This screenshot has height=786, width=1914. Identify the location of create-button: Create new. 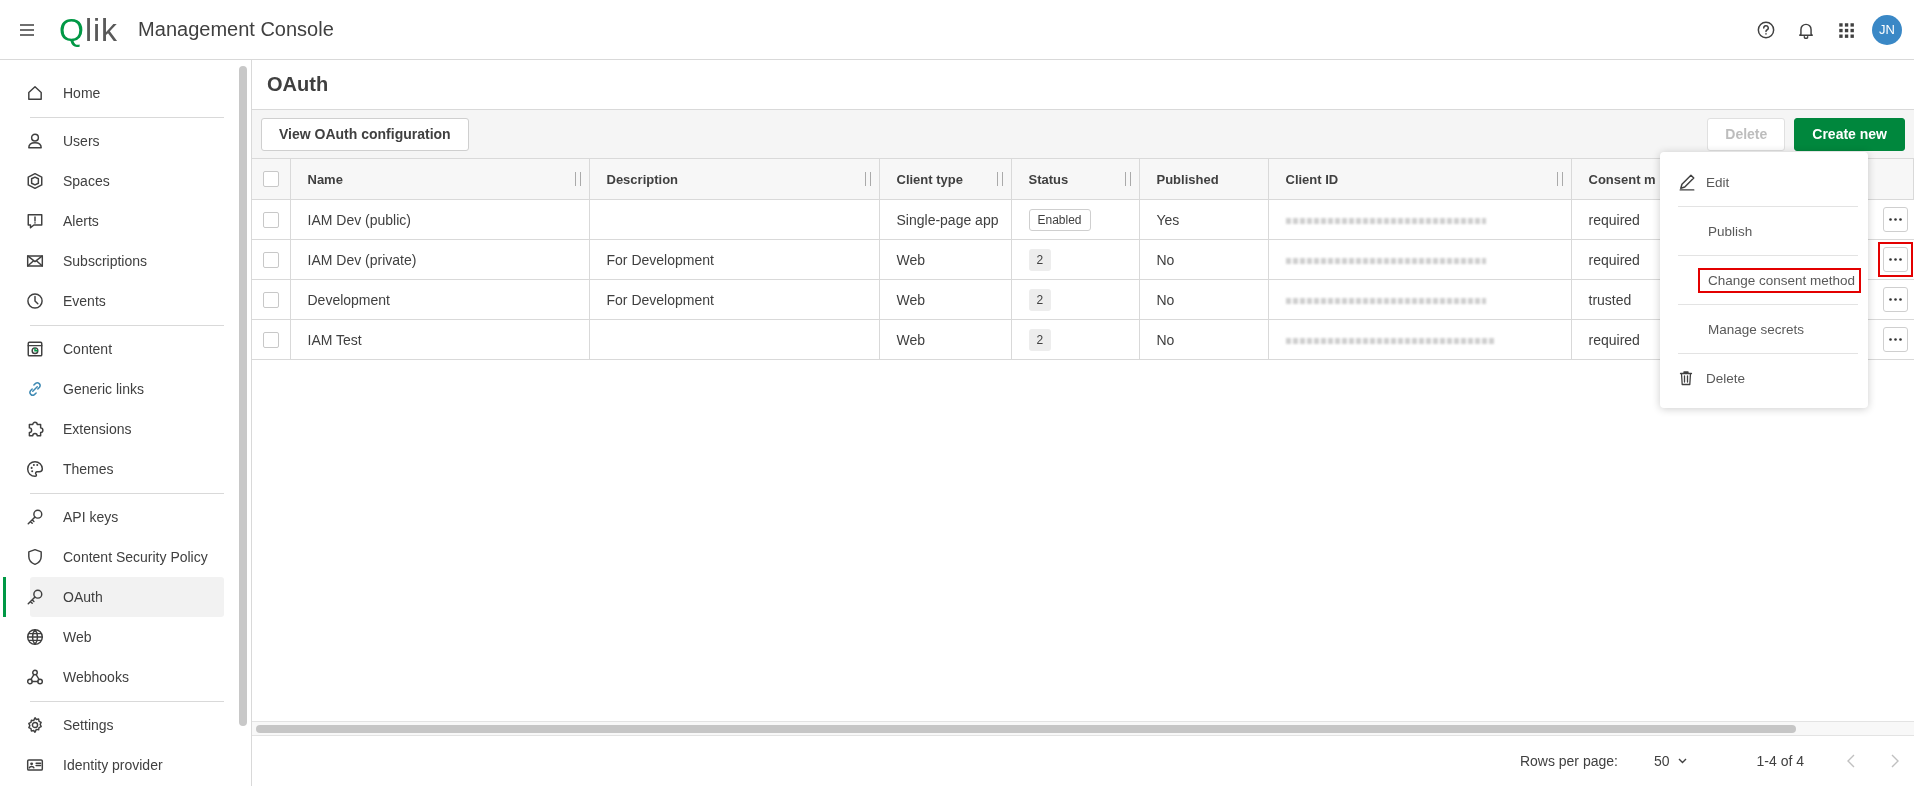
(1849, 134).